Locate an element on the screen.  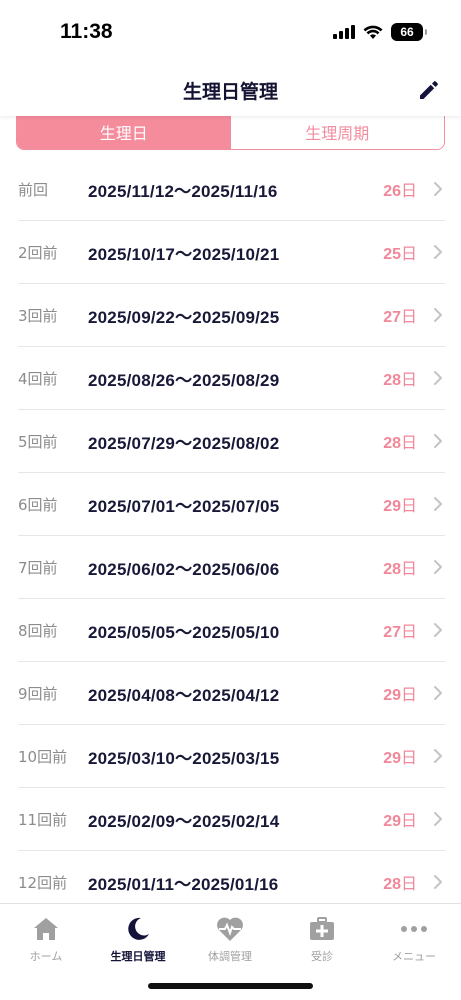
app-header: 生理日管理 is located at coordinates (230, 90).